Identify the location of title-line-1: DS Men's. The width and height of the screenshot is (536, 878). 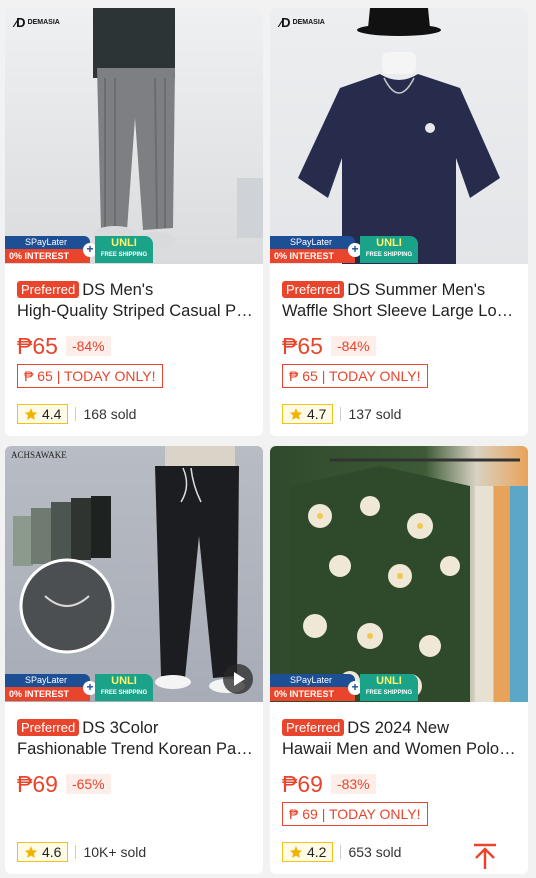
(118, 290).